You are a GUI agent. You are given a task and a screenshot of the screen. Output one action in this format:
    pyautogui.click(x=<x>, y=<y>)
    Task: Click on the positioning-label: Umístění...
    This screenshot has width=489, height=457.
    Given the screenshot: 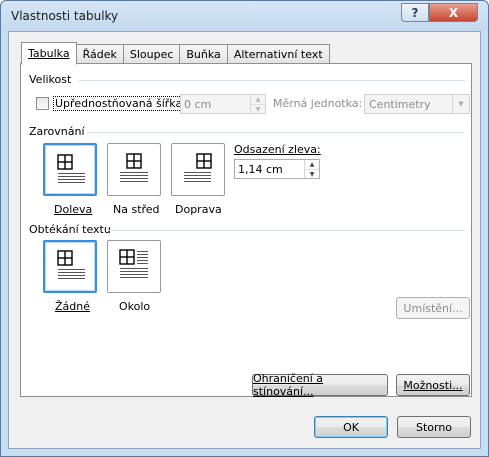 What is the action you would take?
    pyautogui.click(x=433, y=308)
    